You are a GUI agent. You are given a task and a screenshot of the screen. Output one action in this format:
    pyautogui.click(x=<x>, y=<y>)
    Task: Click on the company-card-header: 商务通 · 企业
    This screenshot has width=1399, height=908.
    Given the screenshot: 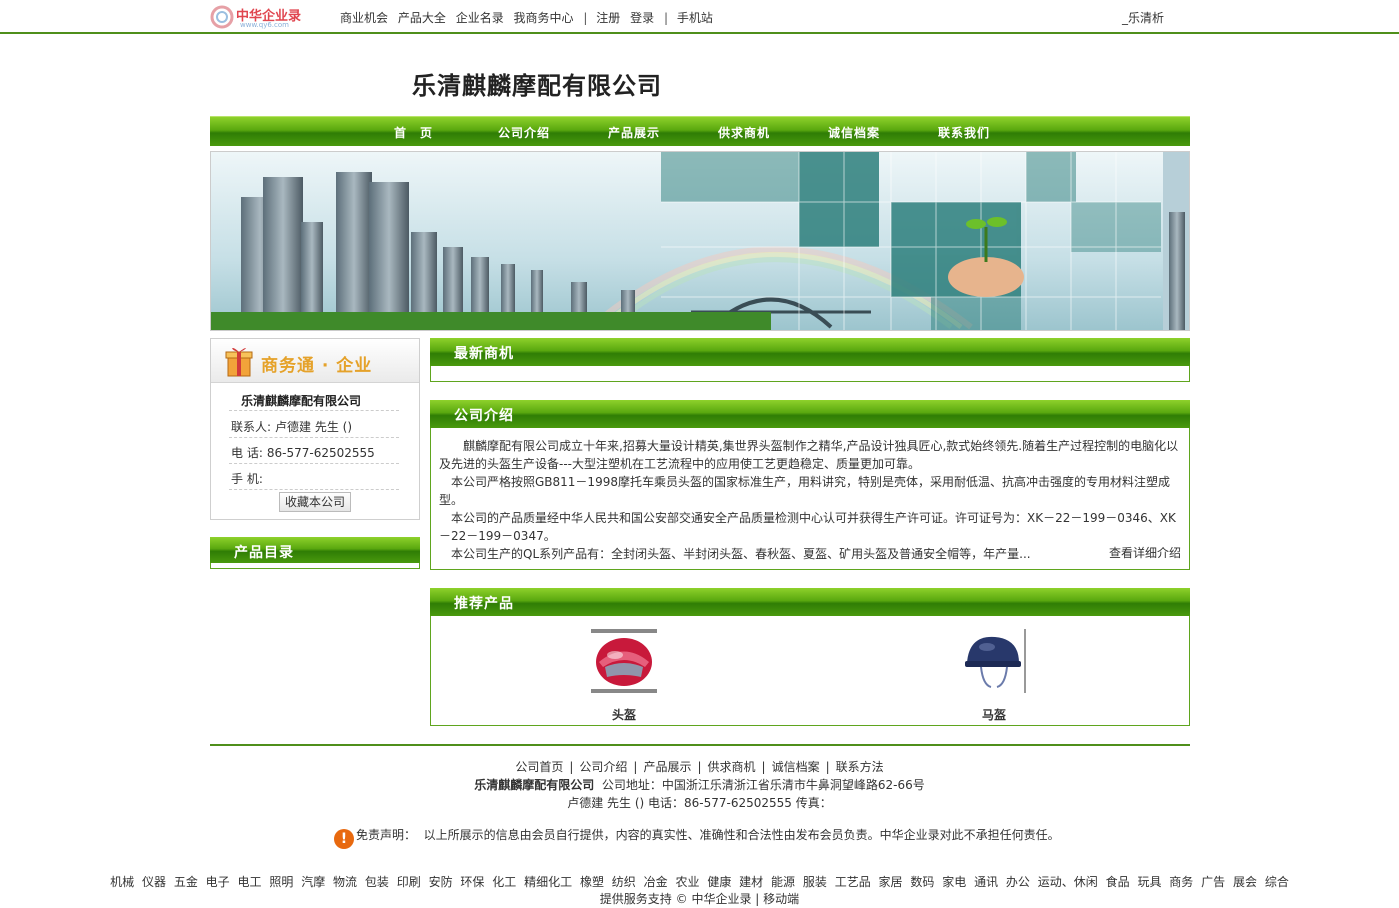 What is the action you would take?
    pyautogui.click(x=315, y=361)
    